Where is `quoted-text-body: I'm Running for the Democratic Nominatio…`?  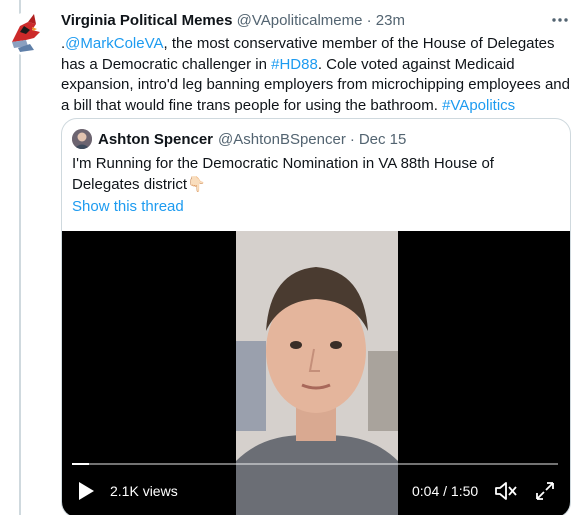 quoted-text-body: I'm Running for the Democratic Nominatio… is located at coordinates (283, 174).